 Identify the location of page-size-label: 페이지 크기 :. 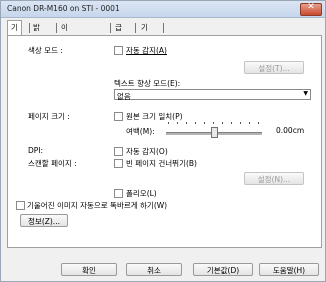
(49, 116).